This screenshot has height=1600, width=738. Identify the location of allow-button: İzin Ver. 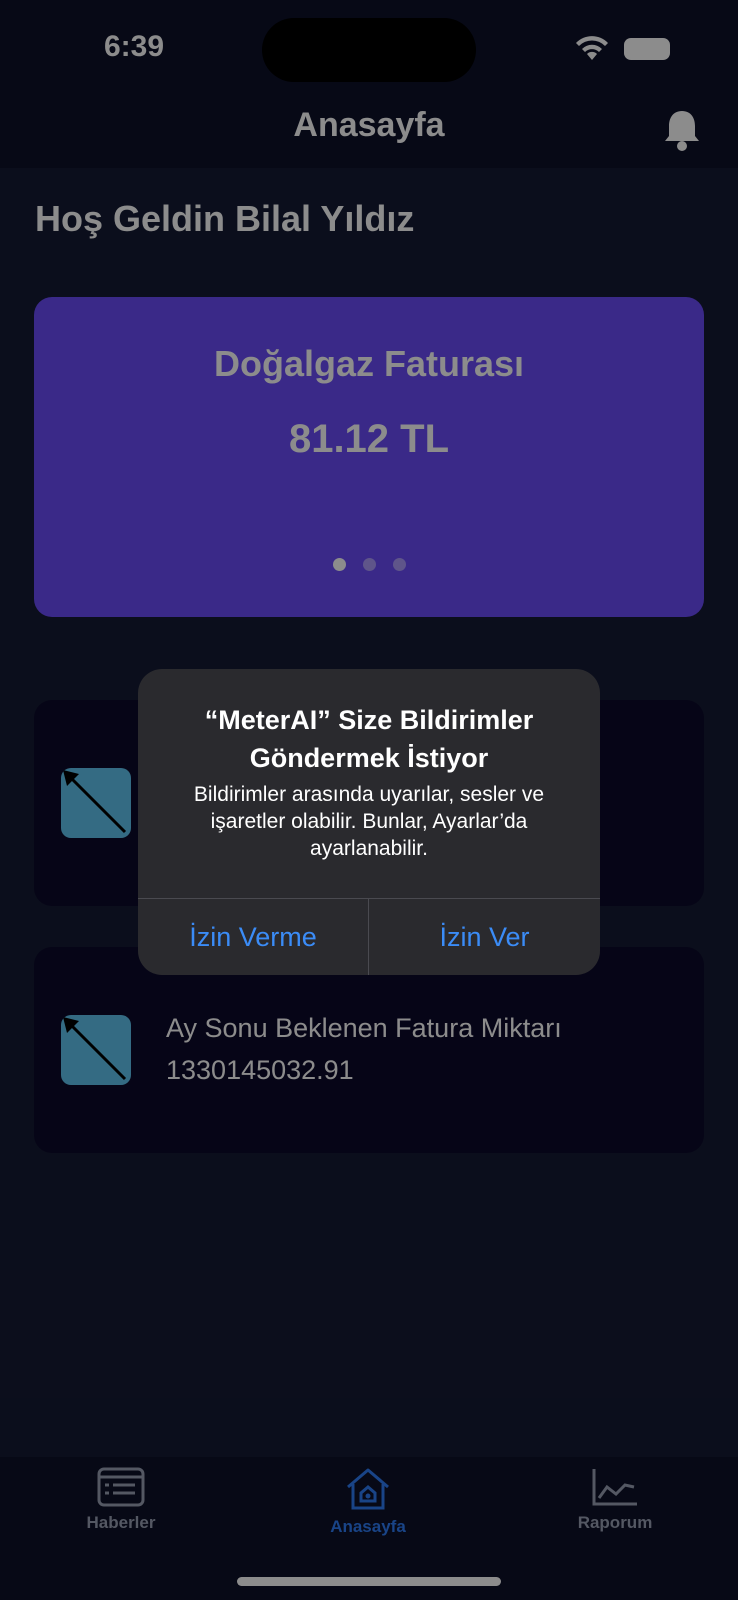
(484, 937).